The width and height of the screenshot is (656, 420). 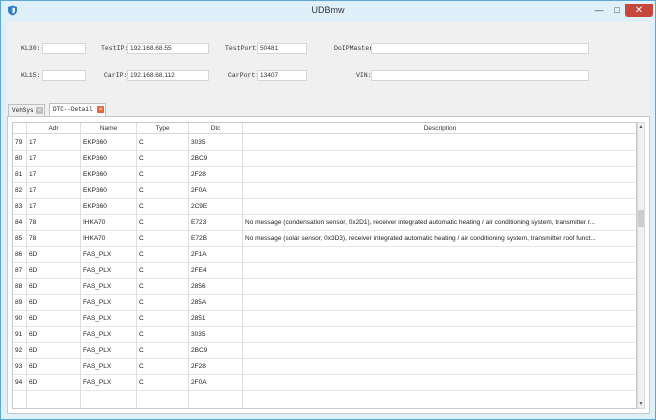 What do you see at coordinates (73, 109) in the screenshot?
I see `tab-dtc-detail-label: DTC--Detail` at bounding box center [73, 109].